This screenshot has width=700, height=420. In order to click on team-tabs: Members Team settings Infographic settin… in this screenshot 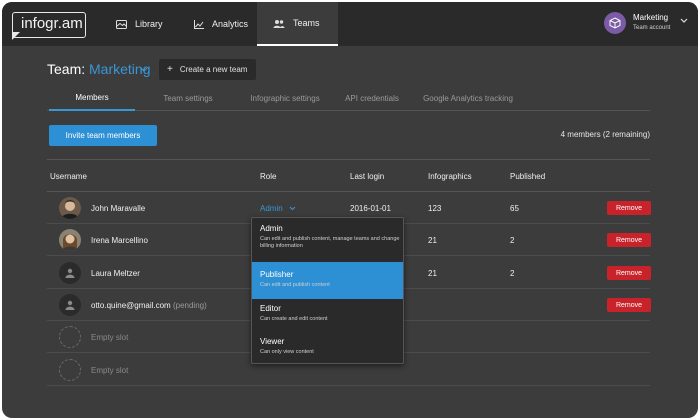, I will do `click(348, 98)`.